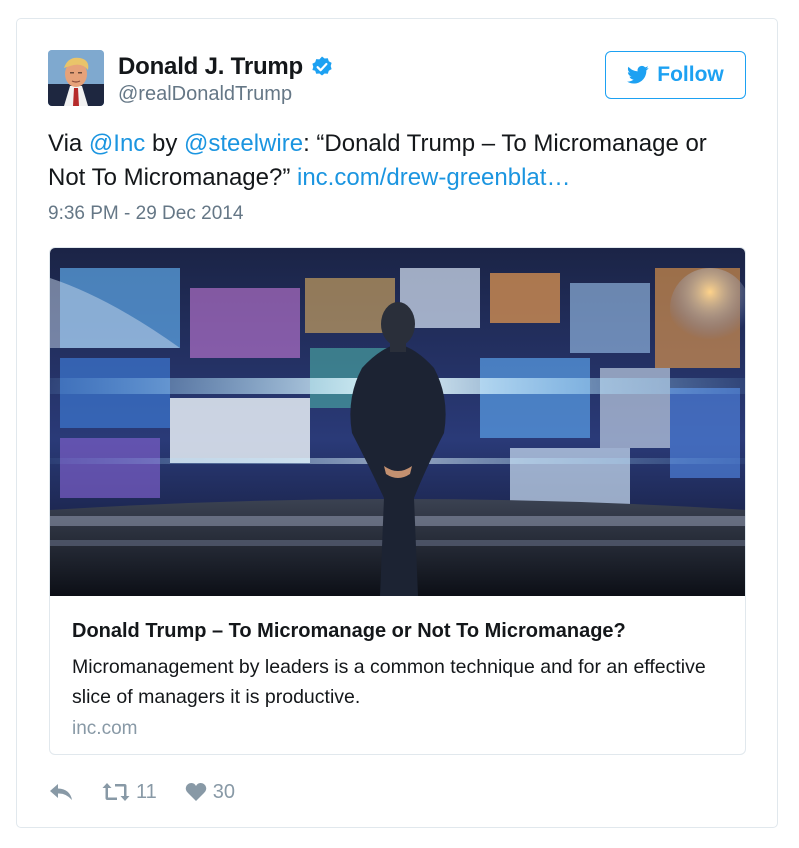  I want to click on twitter-bird-icon, so click(638, 74).